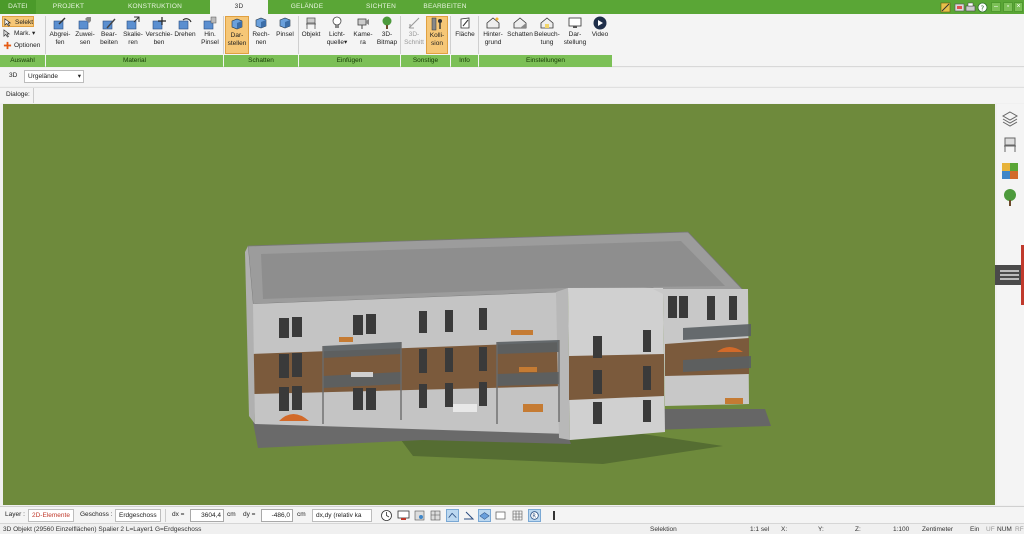  I want to click on snap-grid-icon, so click(435, 515).